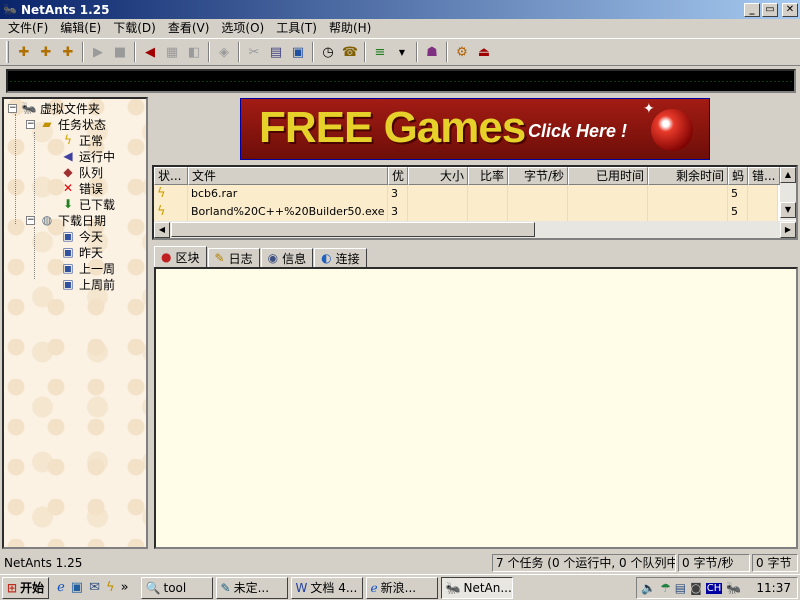  I want to click on col-bytes-per-sec: 字节/秒, so click(538, 176).